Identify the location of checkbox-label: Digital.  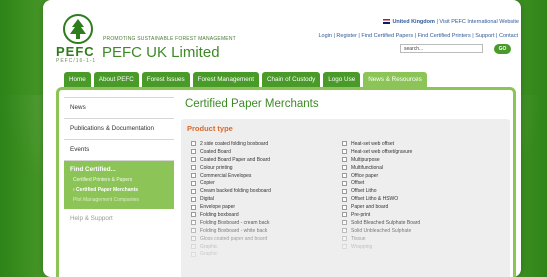
(207, 199).